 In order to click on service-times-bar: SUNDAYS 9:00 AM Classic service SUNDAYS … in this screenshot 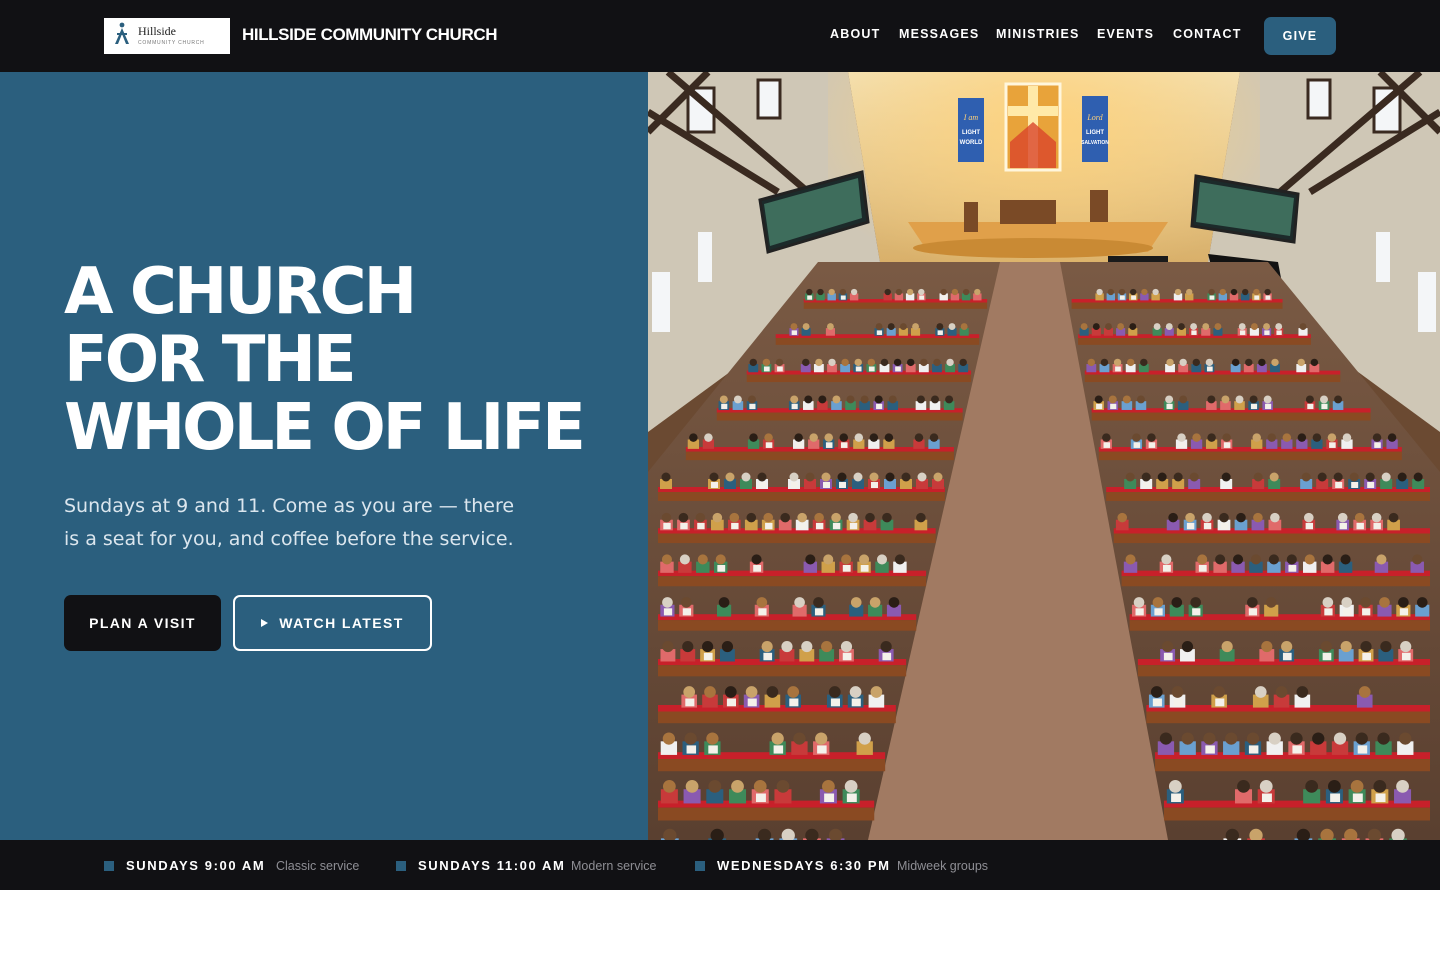, I will do `click(720, 865)`.